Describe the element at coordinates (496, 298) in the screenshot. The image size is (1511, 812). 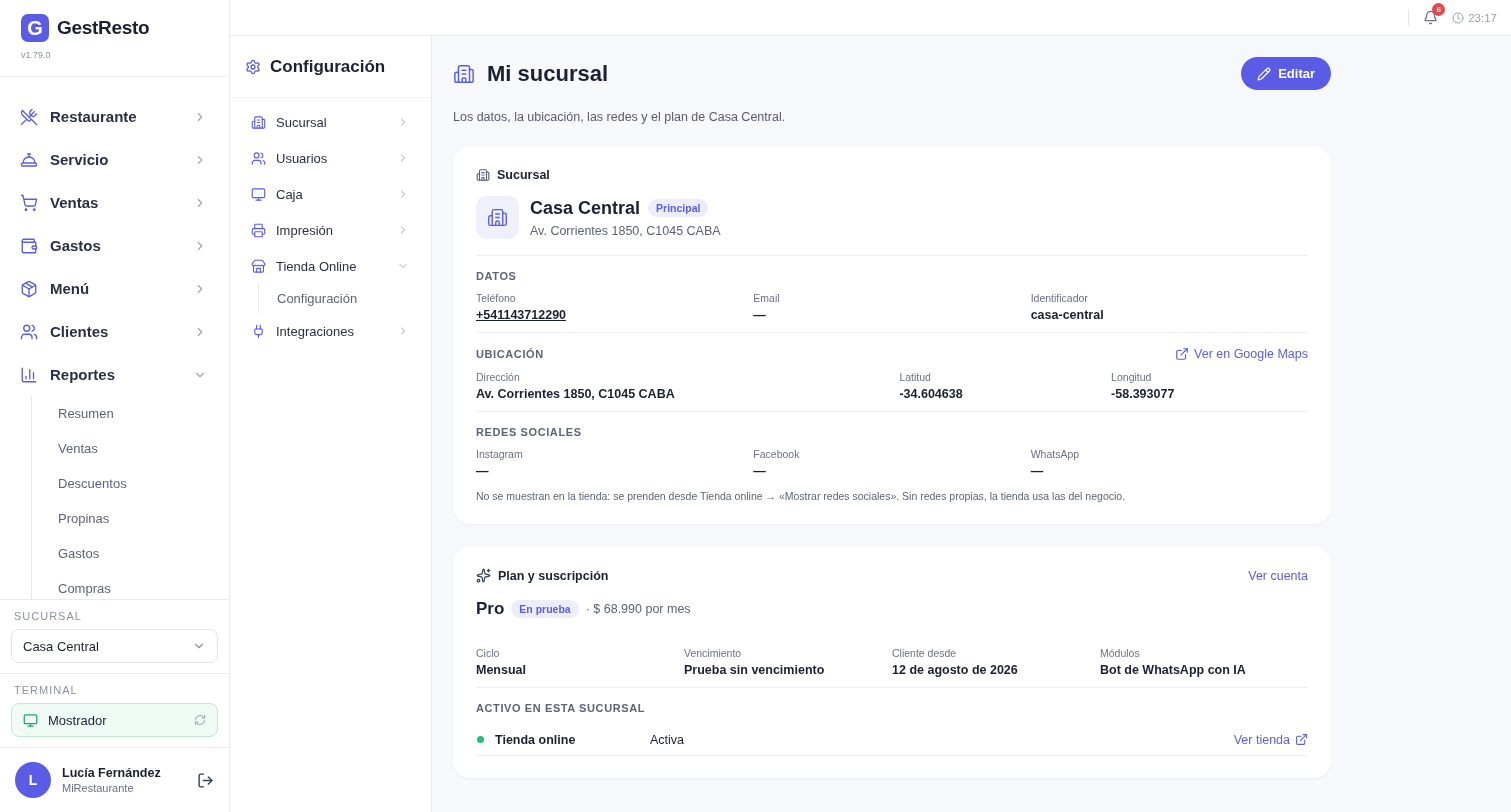
I see `field-label: Teléfono` at that location.